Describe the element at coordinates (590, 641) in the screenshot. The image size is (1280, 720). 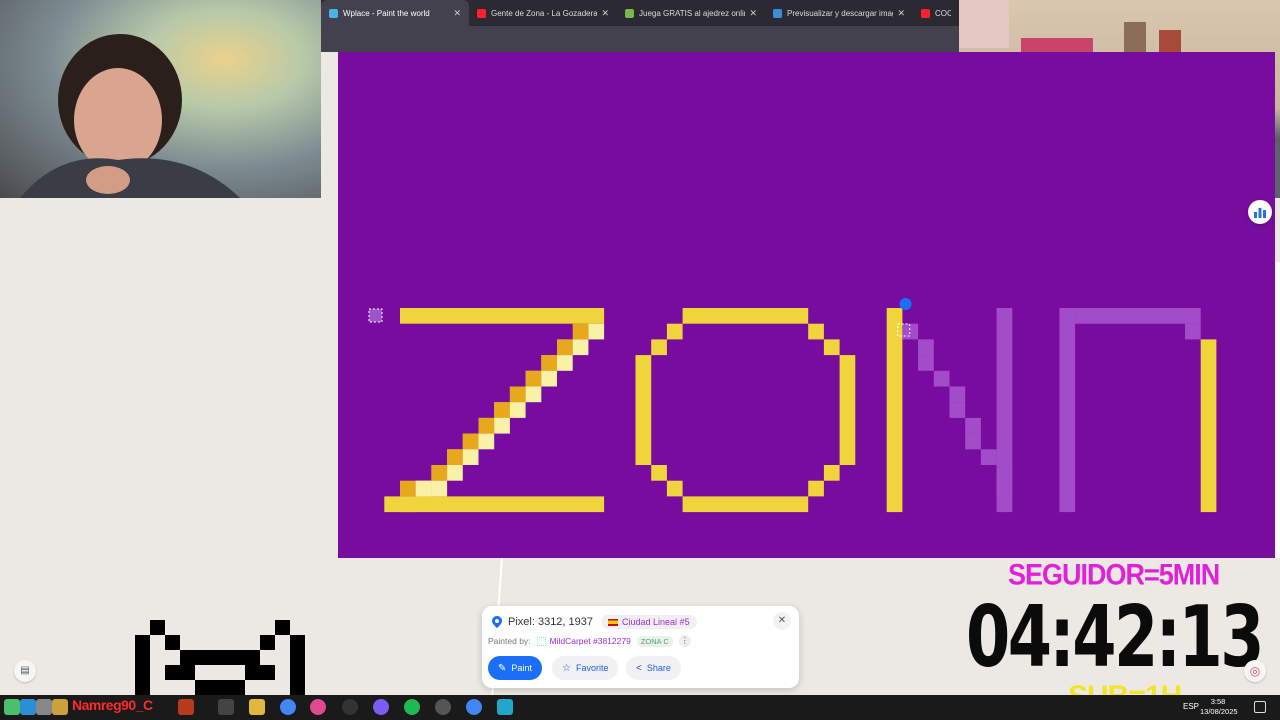
I see `painter-name: MildCarpet #3812279` at that location.